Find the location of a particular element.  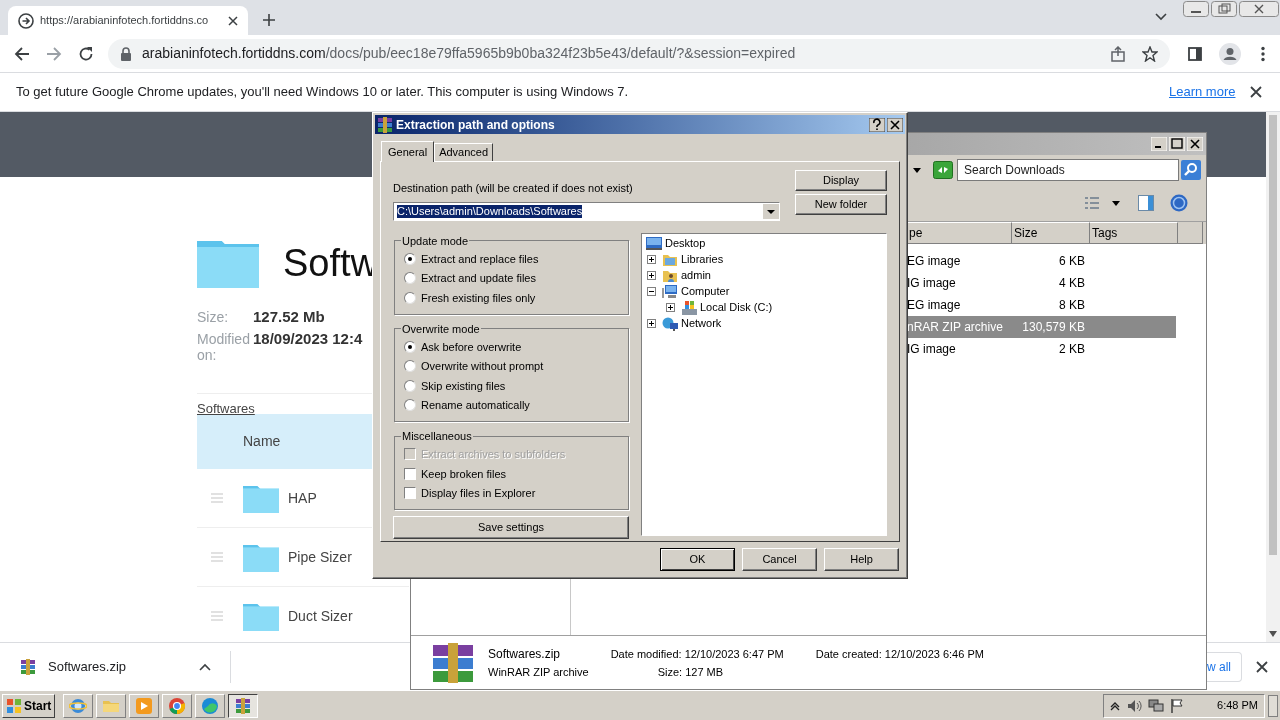

column-header: Name is located at coordinates (262, 441).